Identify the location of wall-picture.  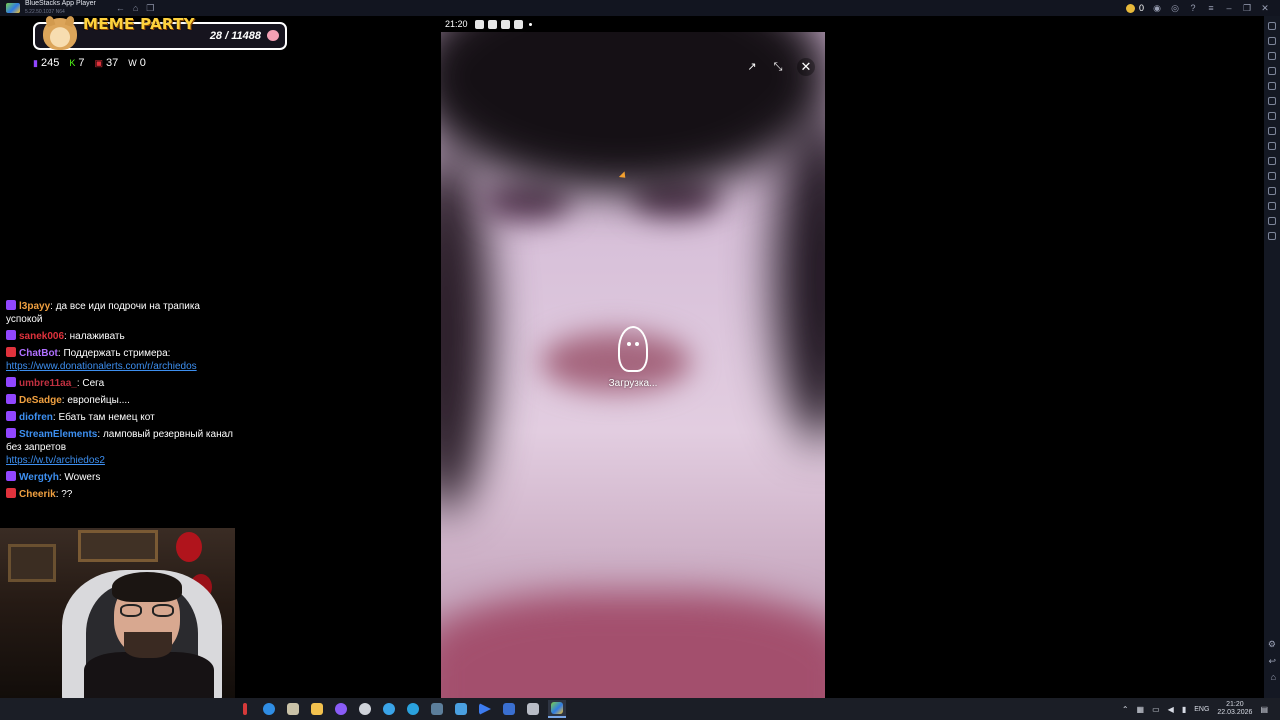
(32, 563).